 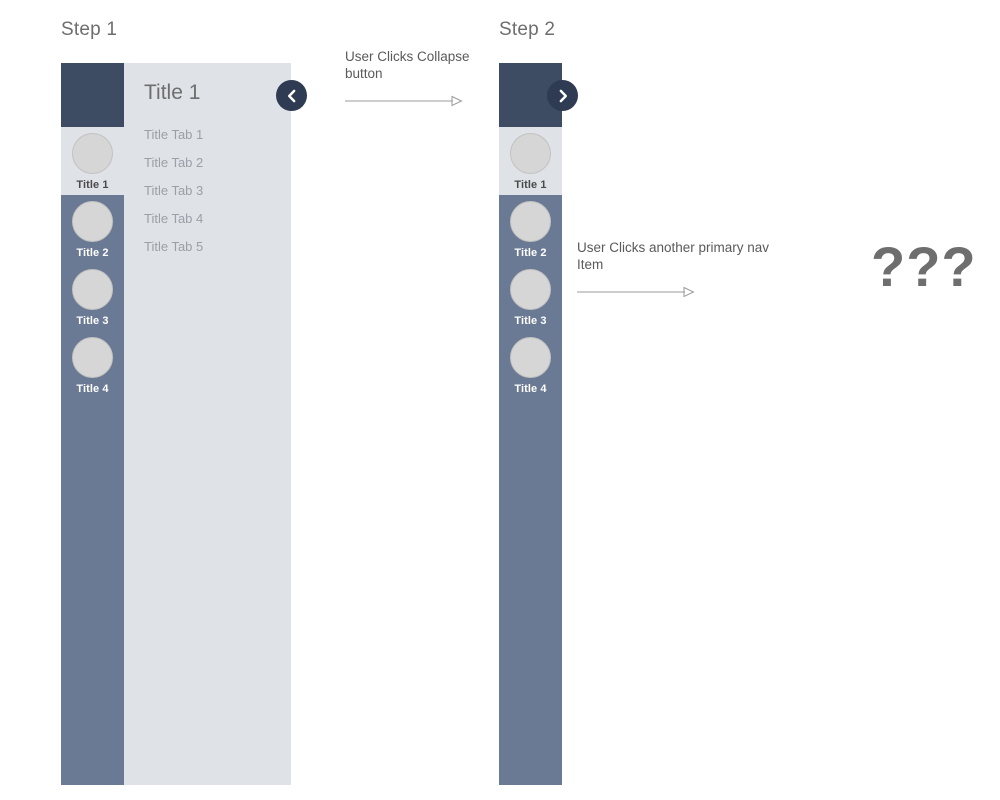 What do you see at coordinates (217, 163) in the screenshot?
I see `panel-tab-2: Title Tab 2` at bounding box center [217, 163].